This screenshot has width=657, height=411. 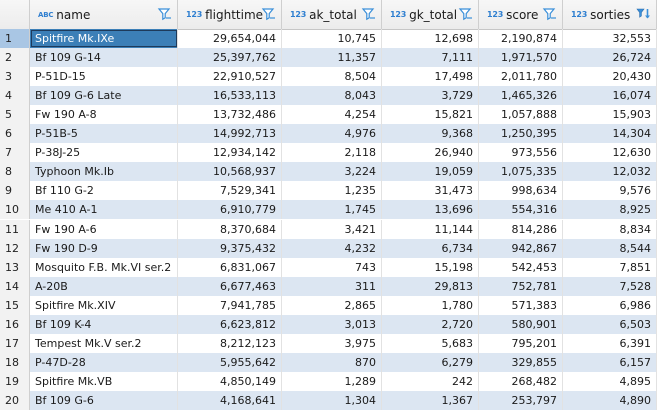 What do you see at coordinates (104, 58) in the screenshot?
I see `cell-name: Bf 109 G-14` at bounding box center [104, 58].